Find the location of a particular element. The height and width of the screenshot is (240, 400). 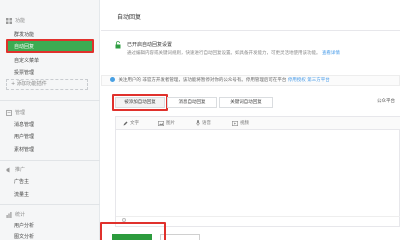

section-manage-label: 管理 is located at coordinates (20, 113).